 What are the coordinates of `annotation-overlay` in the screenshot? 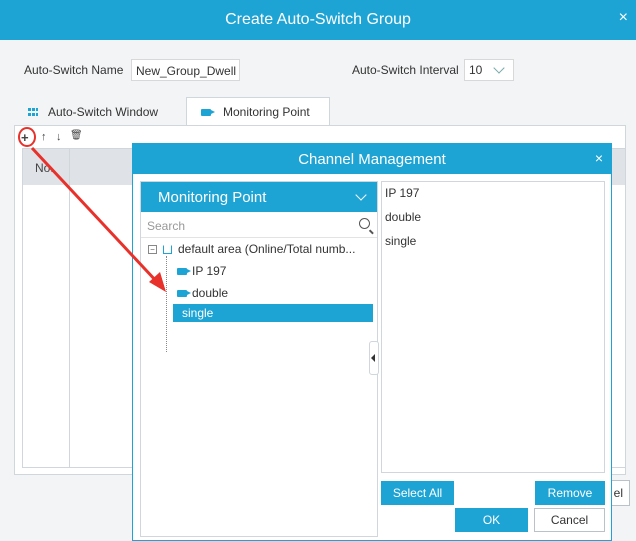 It's located at (92, 209).